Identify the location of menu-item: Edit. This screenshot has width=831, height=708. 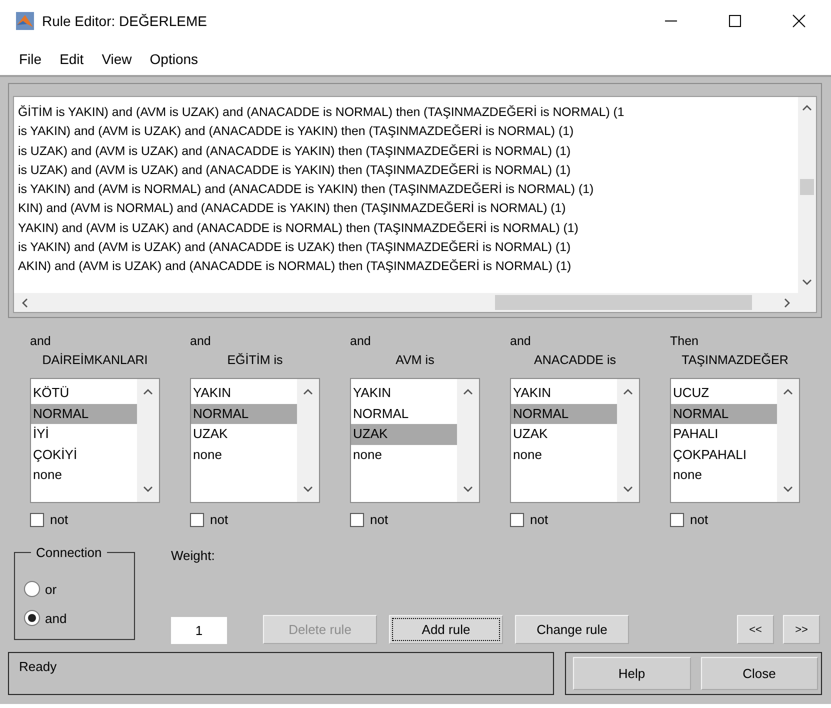
(71, 58).